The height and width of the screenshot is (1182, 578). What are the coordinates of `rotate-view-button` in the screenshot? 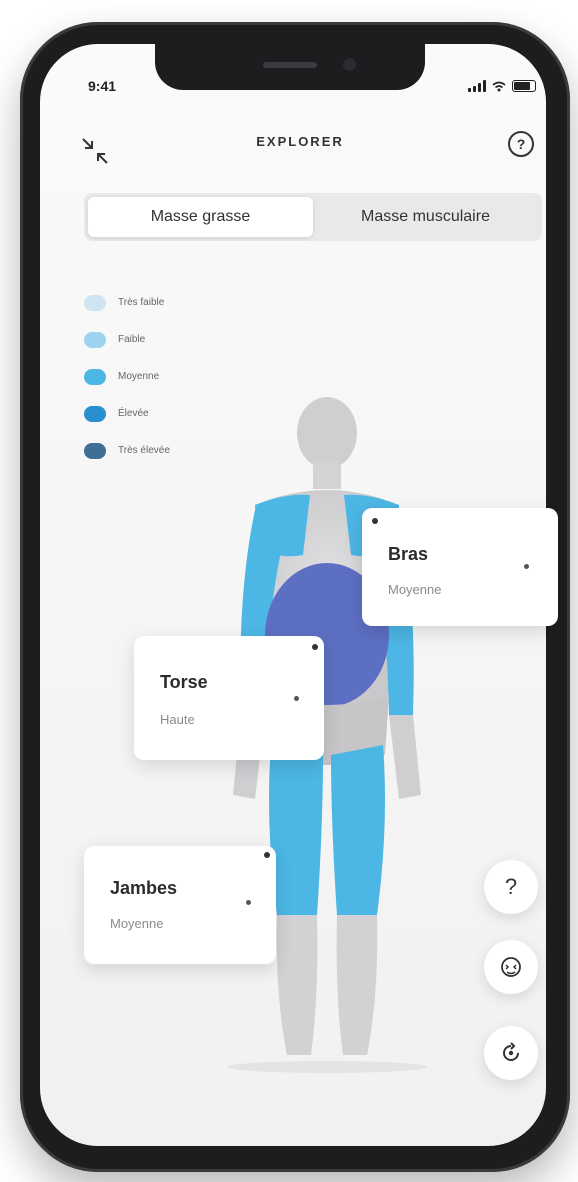 It's located at (511, 1053).